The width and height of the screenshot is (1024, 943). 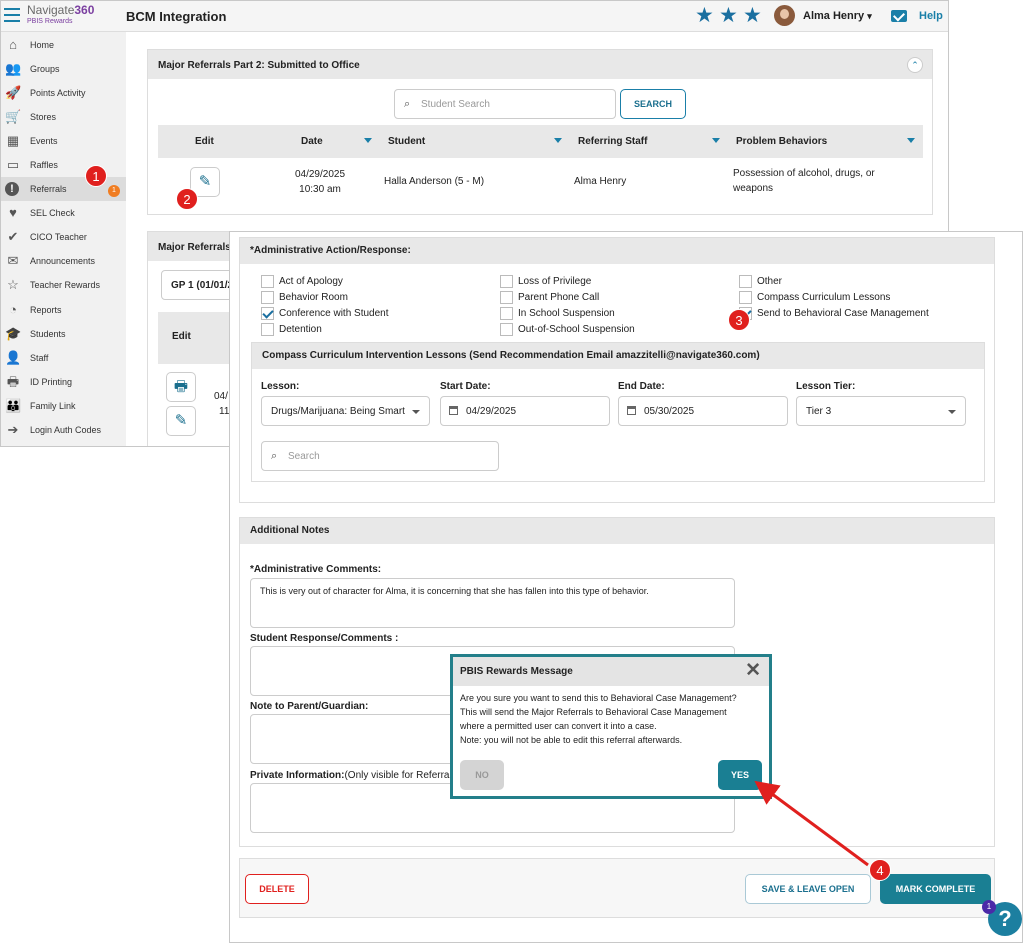 What do you see at coordinates (505, 104) in the screenshot?
I see `student-search-input: ⌕ Student Search` at bounding box center [505, 104].